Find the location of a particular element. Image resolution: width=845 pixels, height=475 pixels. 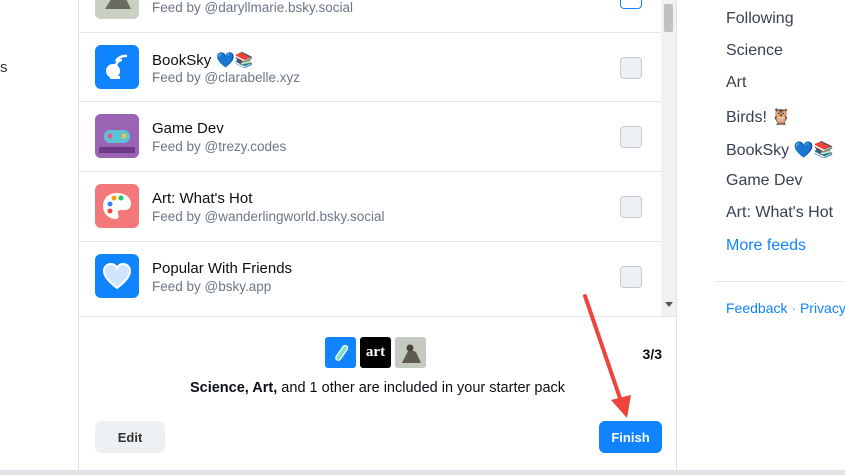

sidebar-footer-links: Feedback · Privacy is located at coordinates (785, 308).